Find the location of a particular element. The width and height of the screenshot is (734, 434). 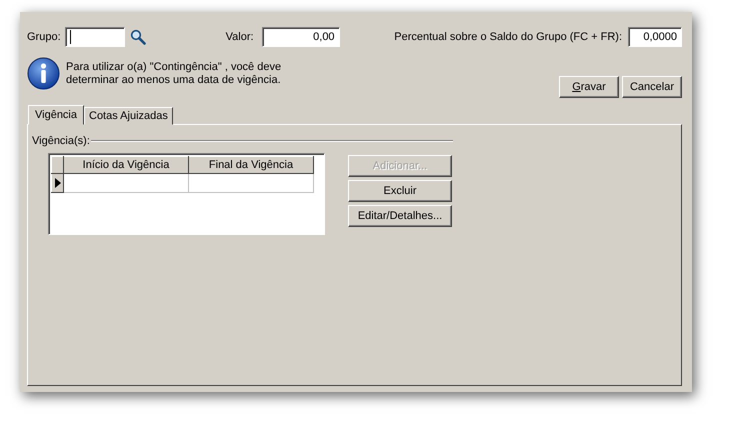

group-title: Vigência(s): is located at coordinates (61, 141).